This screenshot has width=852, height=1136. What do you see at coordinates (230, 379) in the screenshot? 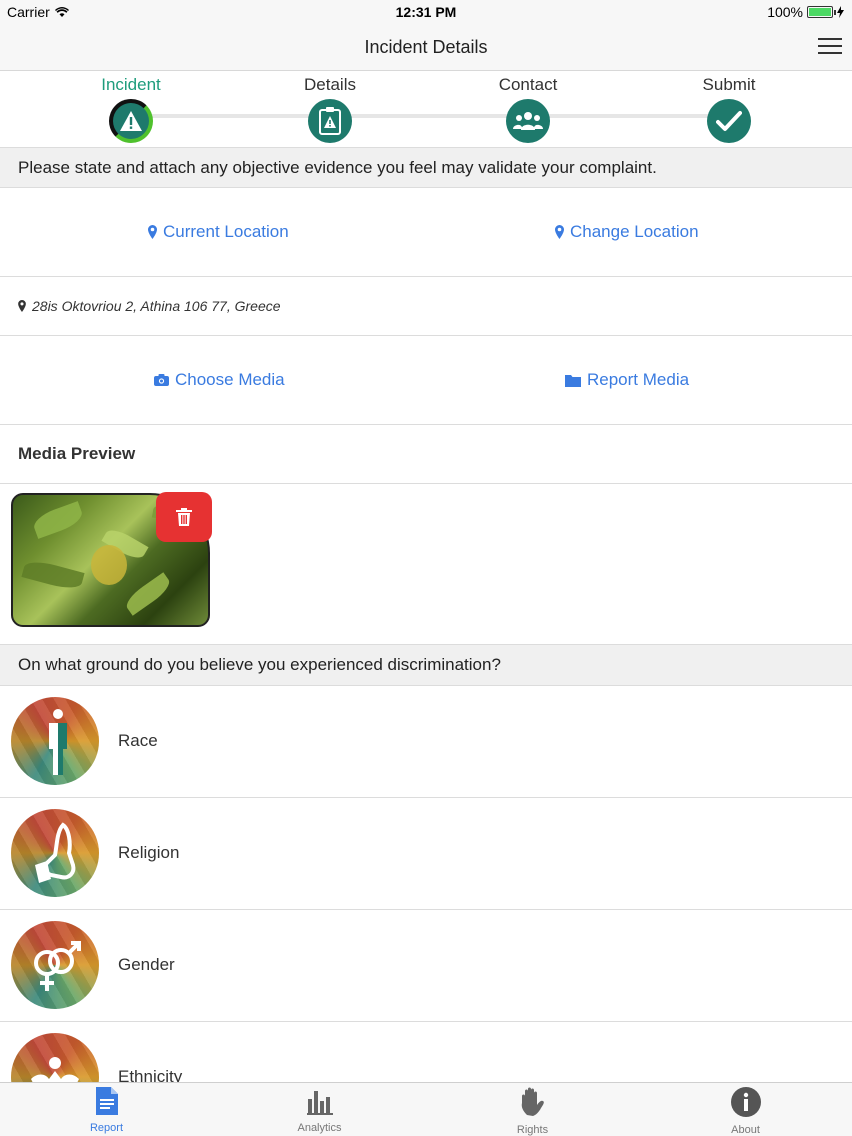
I see `choose-media-label: Choose Media` at bounding box center [230, 379].